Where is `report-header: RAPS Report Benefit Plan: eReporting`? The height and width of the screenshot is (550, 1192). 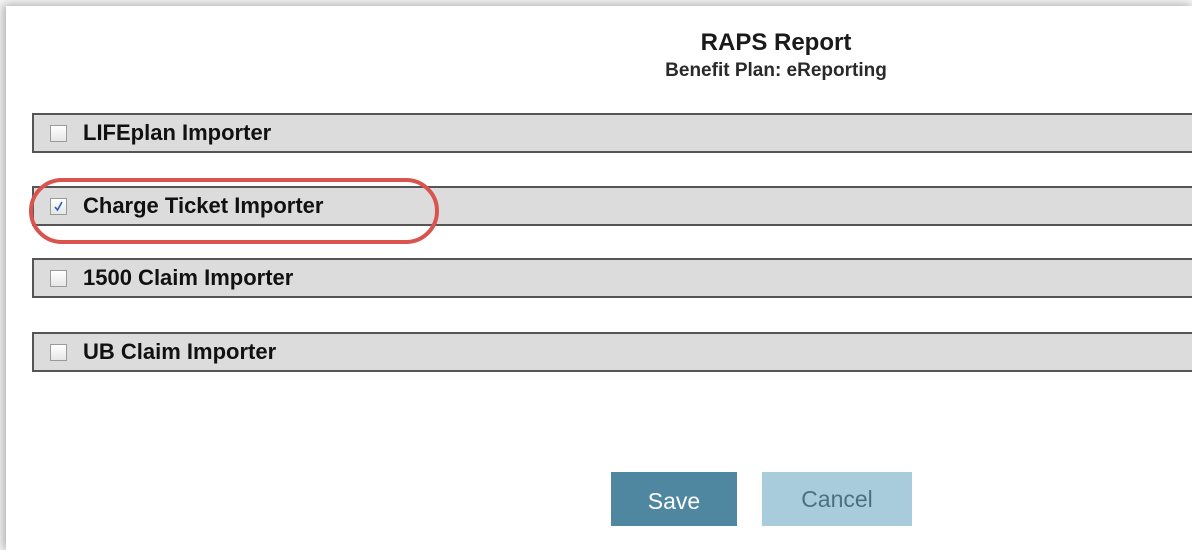
report-header: RAPS Report Benefit Plan: eReporting is located at coordinates (776, 56).